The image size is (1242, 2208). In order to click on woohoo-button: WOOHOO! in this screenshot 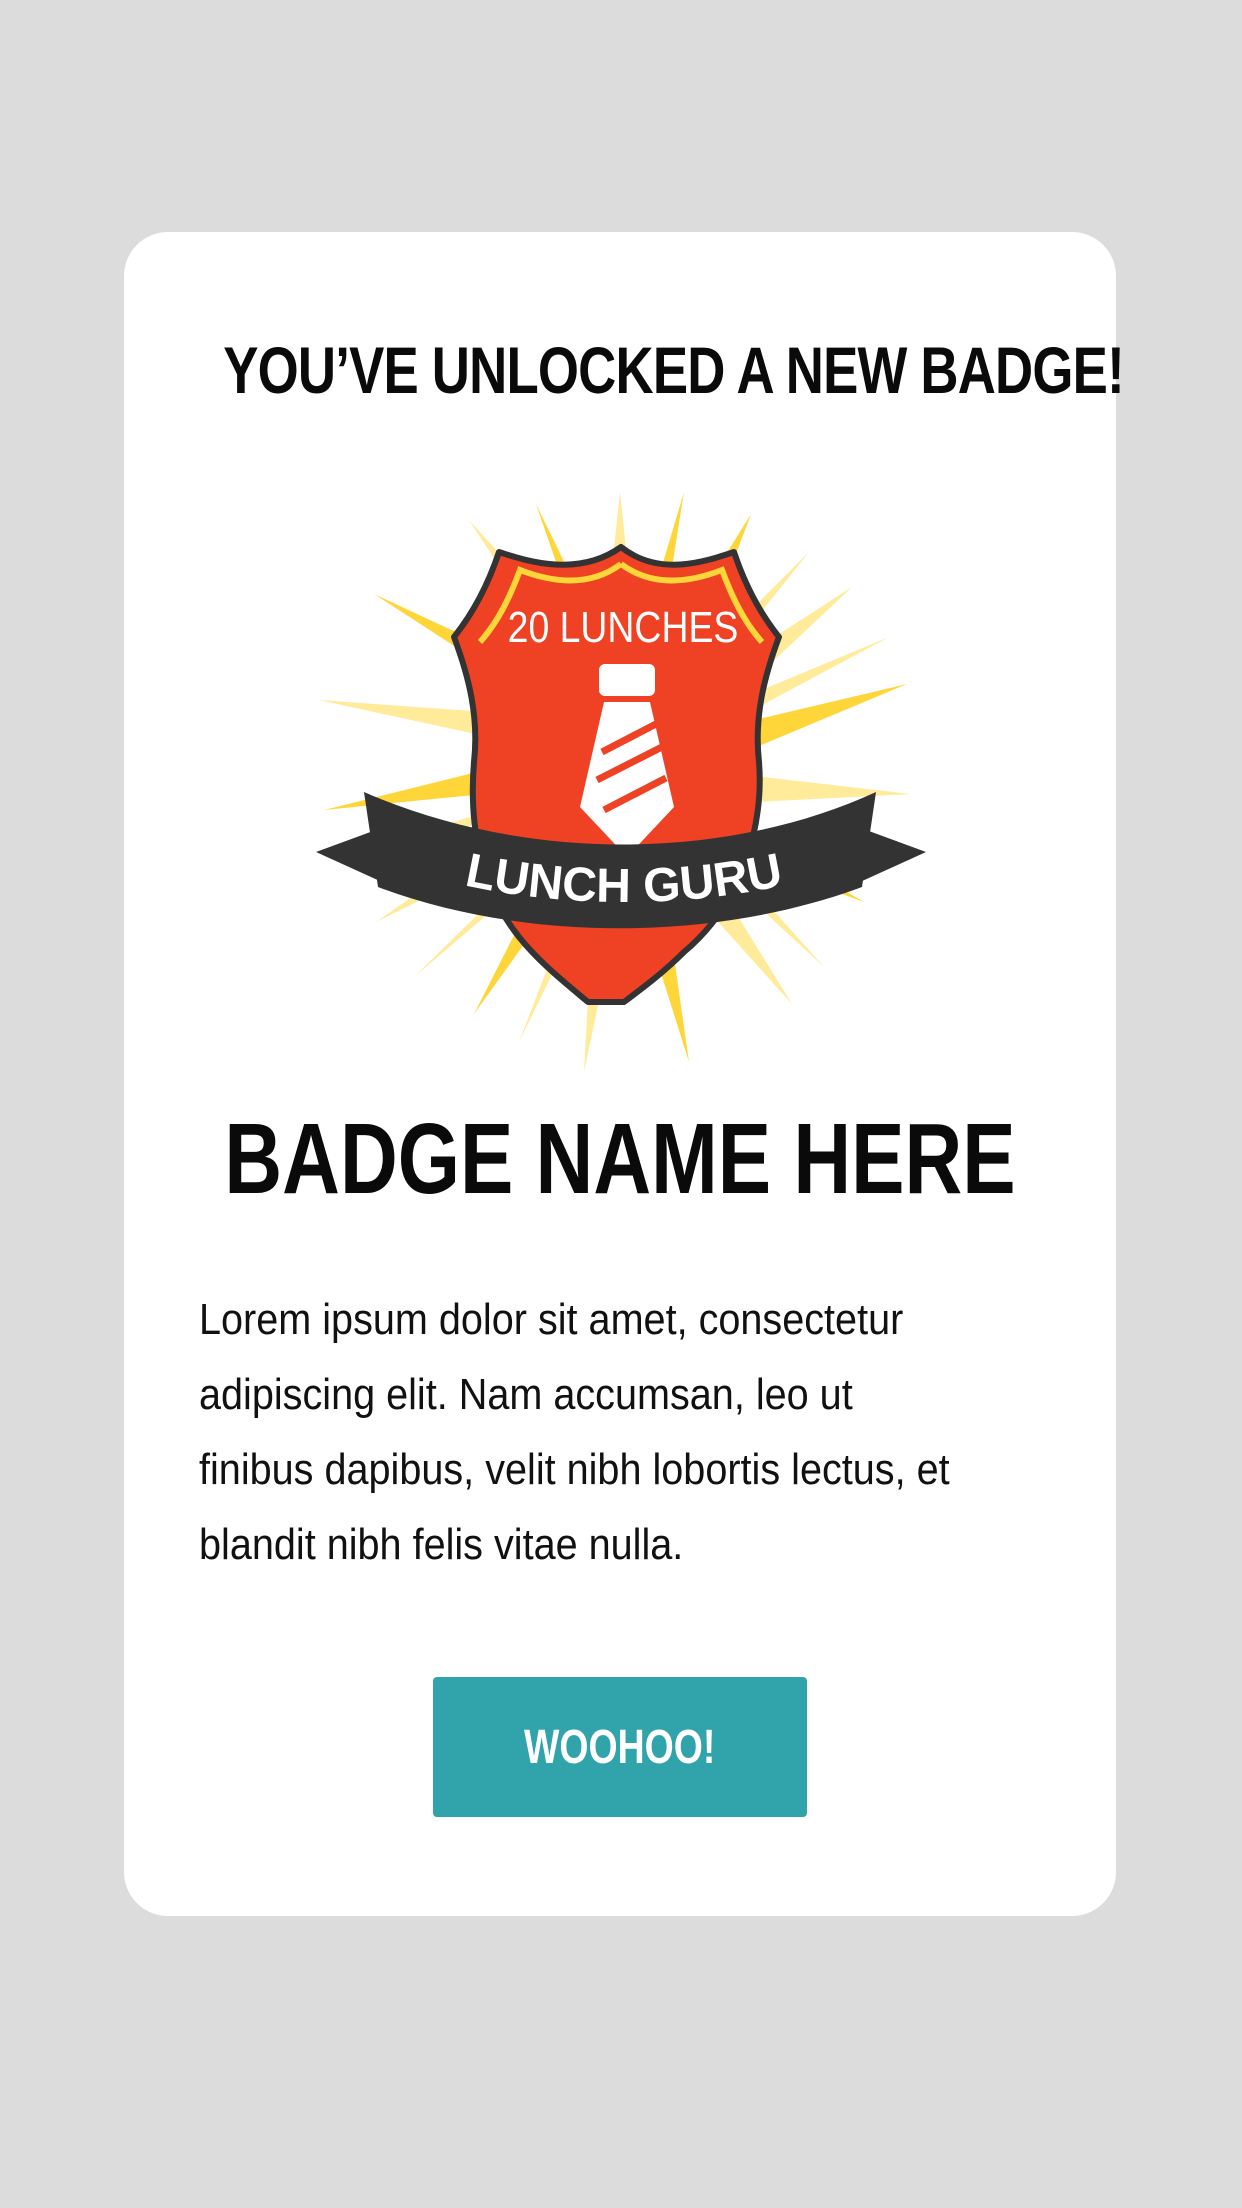, I will do `click(620, 1747)`.